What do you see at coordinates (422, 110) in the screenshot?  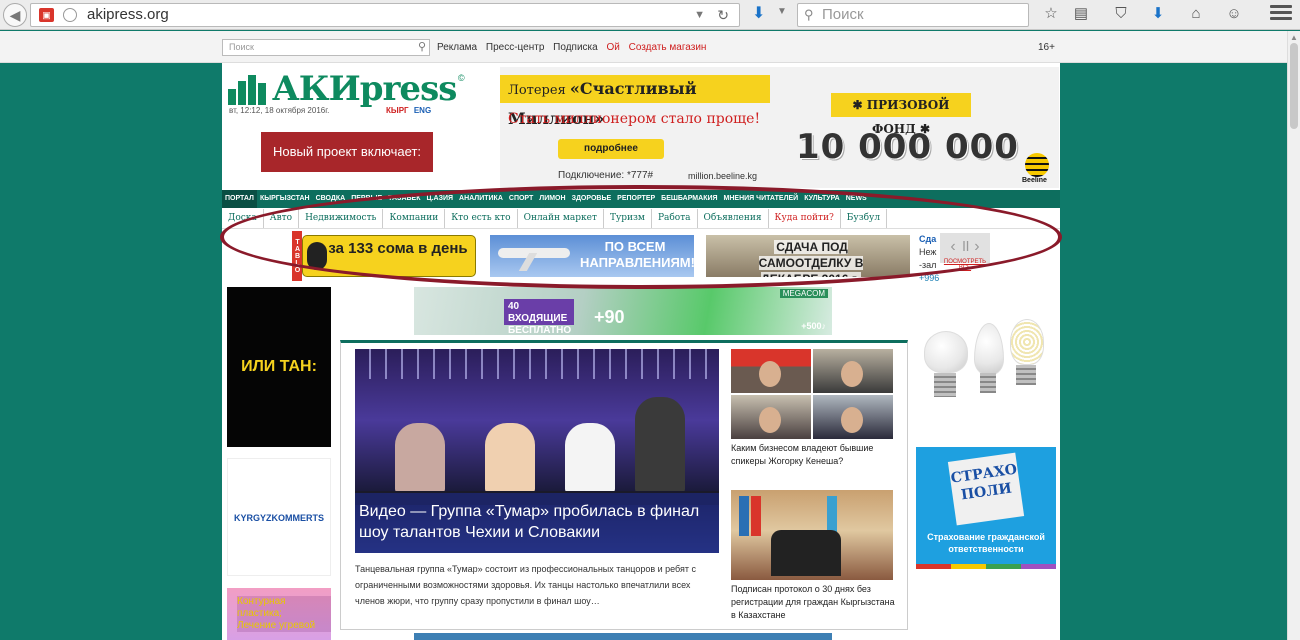 I see `lang-en-link: ENG` at bounding box center [422, 110].